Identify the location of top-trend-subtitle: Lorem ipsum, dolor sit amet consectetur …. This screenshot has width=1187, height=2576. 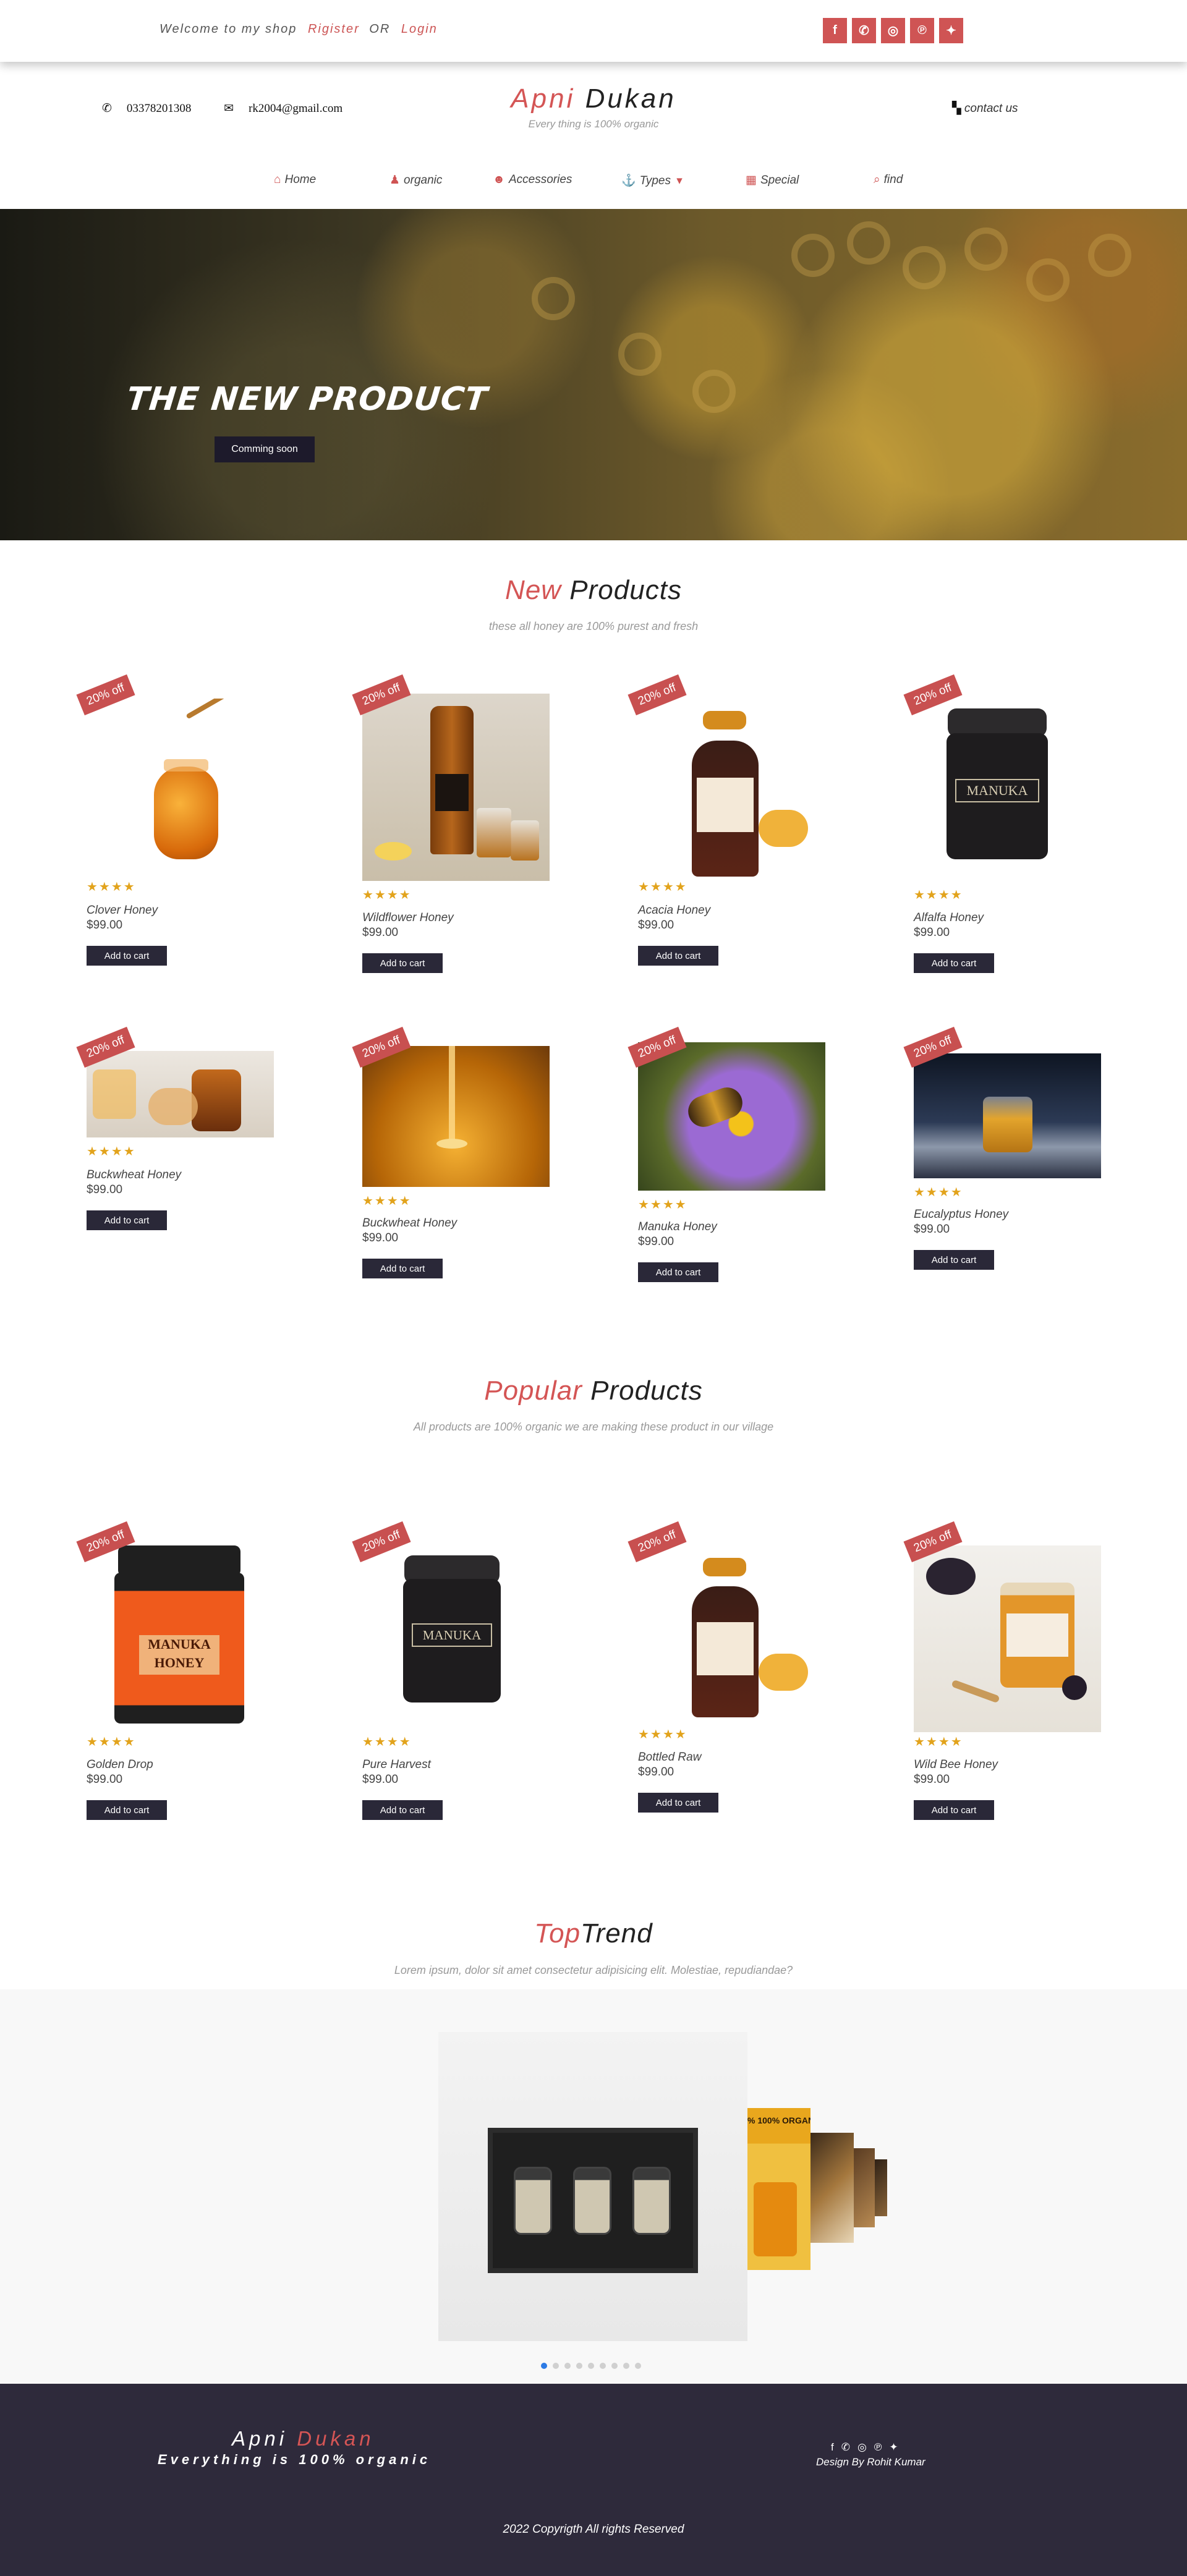
(593, 1970).